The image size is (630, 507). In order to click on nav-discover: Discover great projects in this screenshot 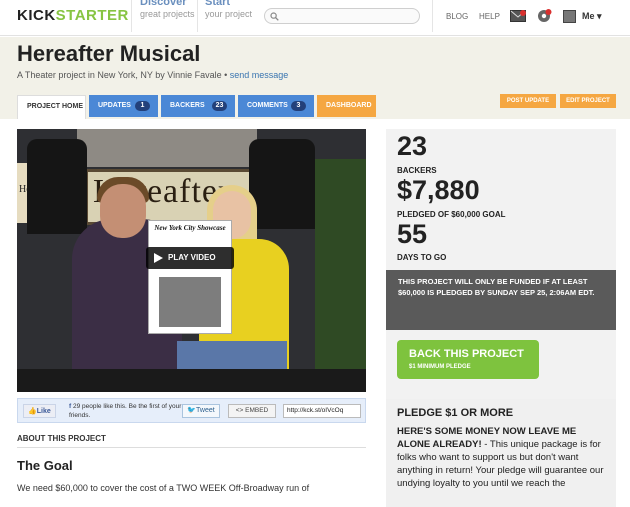, I will do `click(167, 9)`.